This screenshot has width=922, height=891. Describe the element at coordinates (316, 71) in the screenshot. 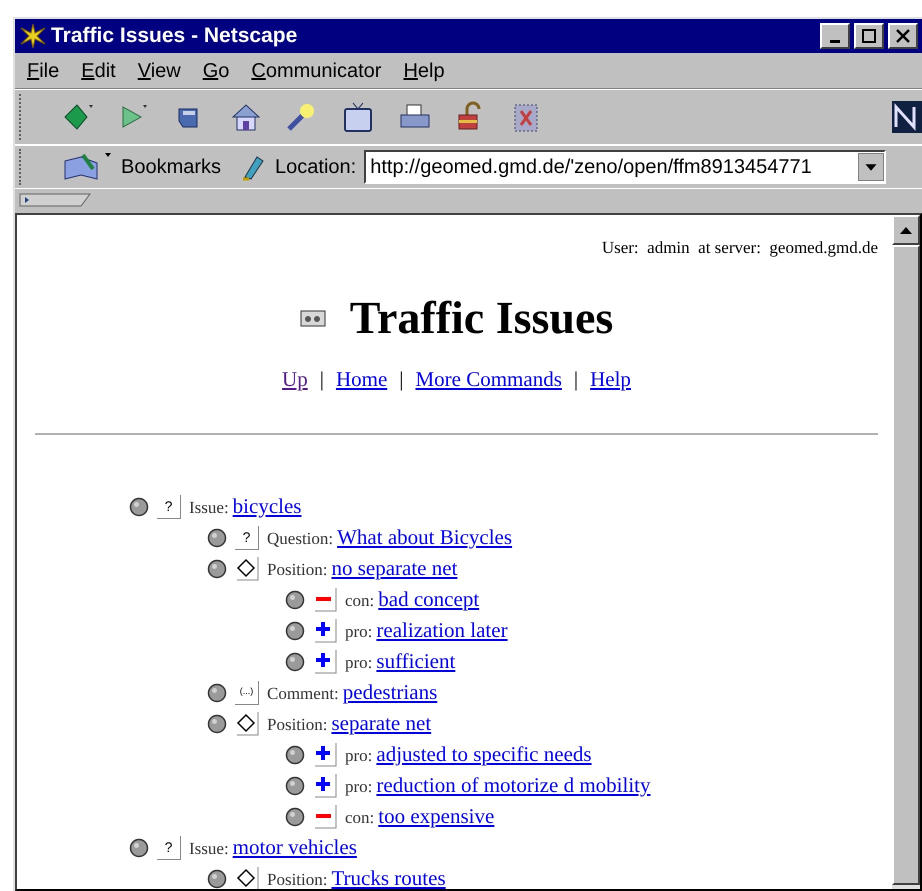

I see `menu-item: Communicator` at that location.